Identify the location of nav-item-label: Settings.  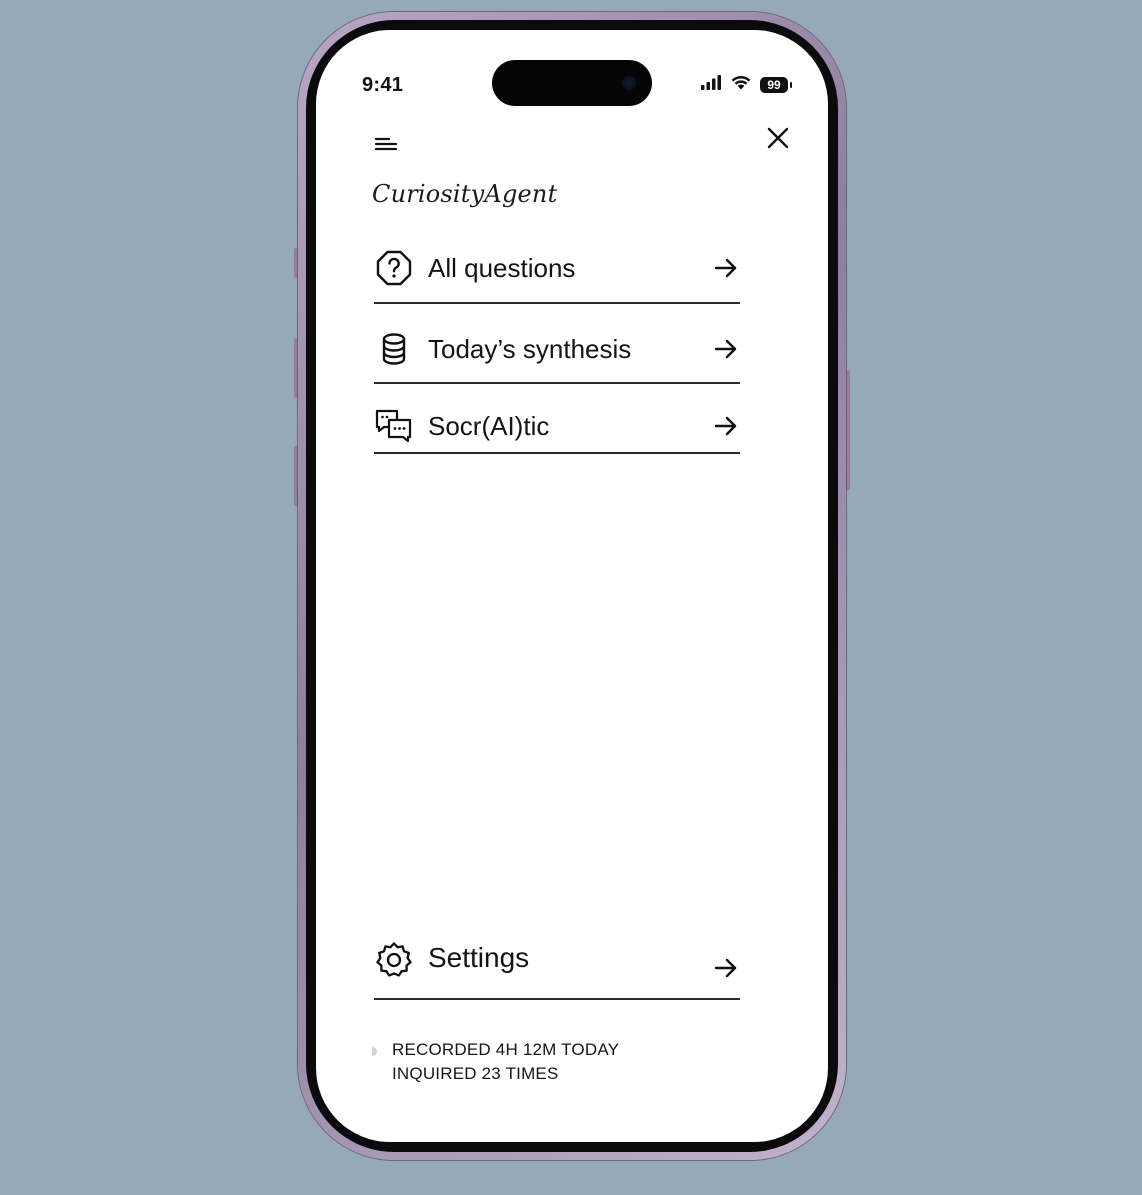
(479, 957).